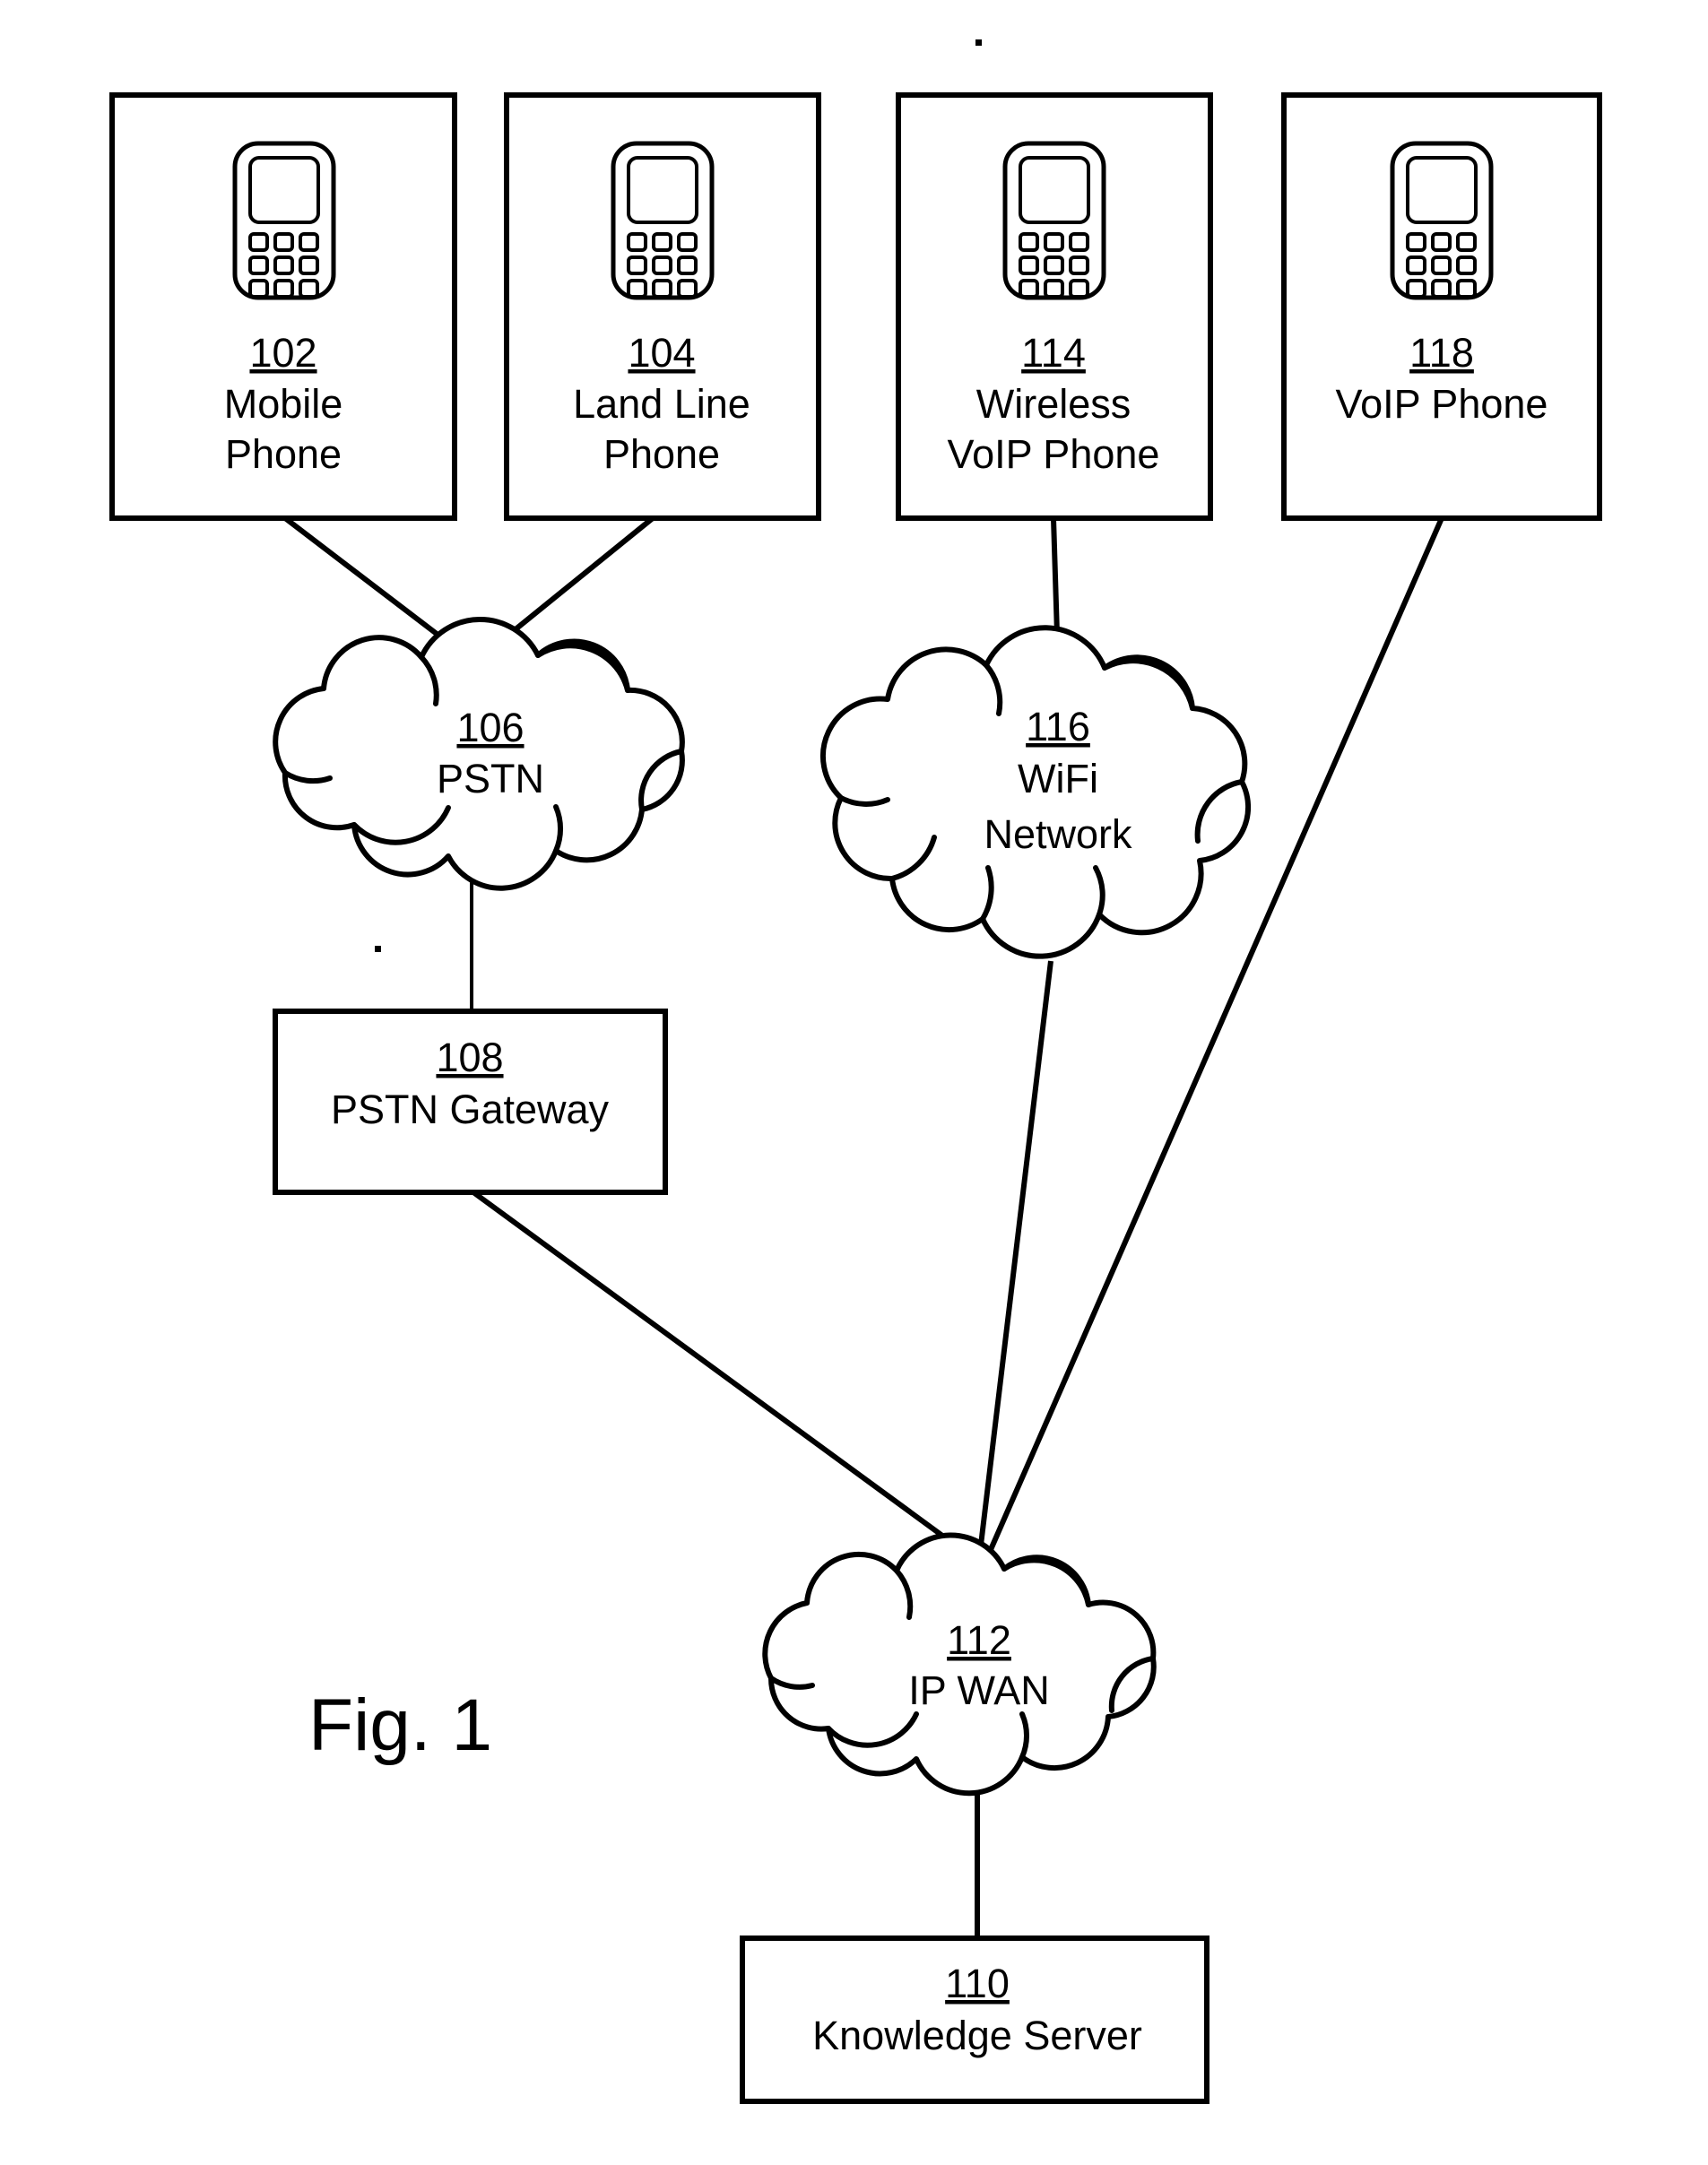 The width and height of the screenshot is (1708, 2165). Describe the element at coordinates (490, 727) in the screenshot. I see `ref-number-pstn: 106` at that location.